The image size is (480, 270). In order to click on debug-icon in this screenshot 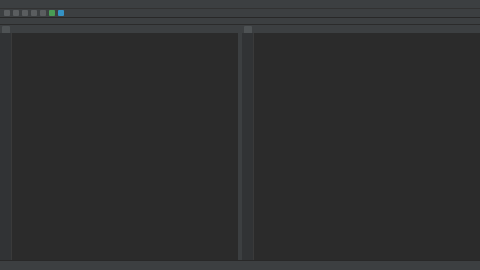, I will do `click(61, 13)`.